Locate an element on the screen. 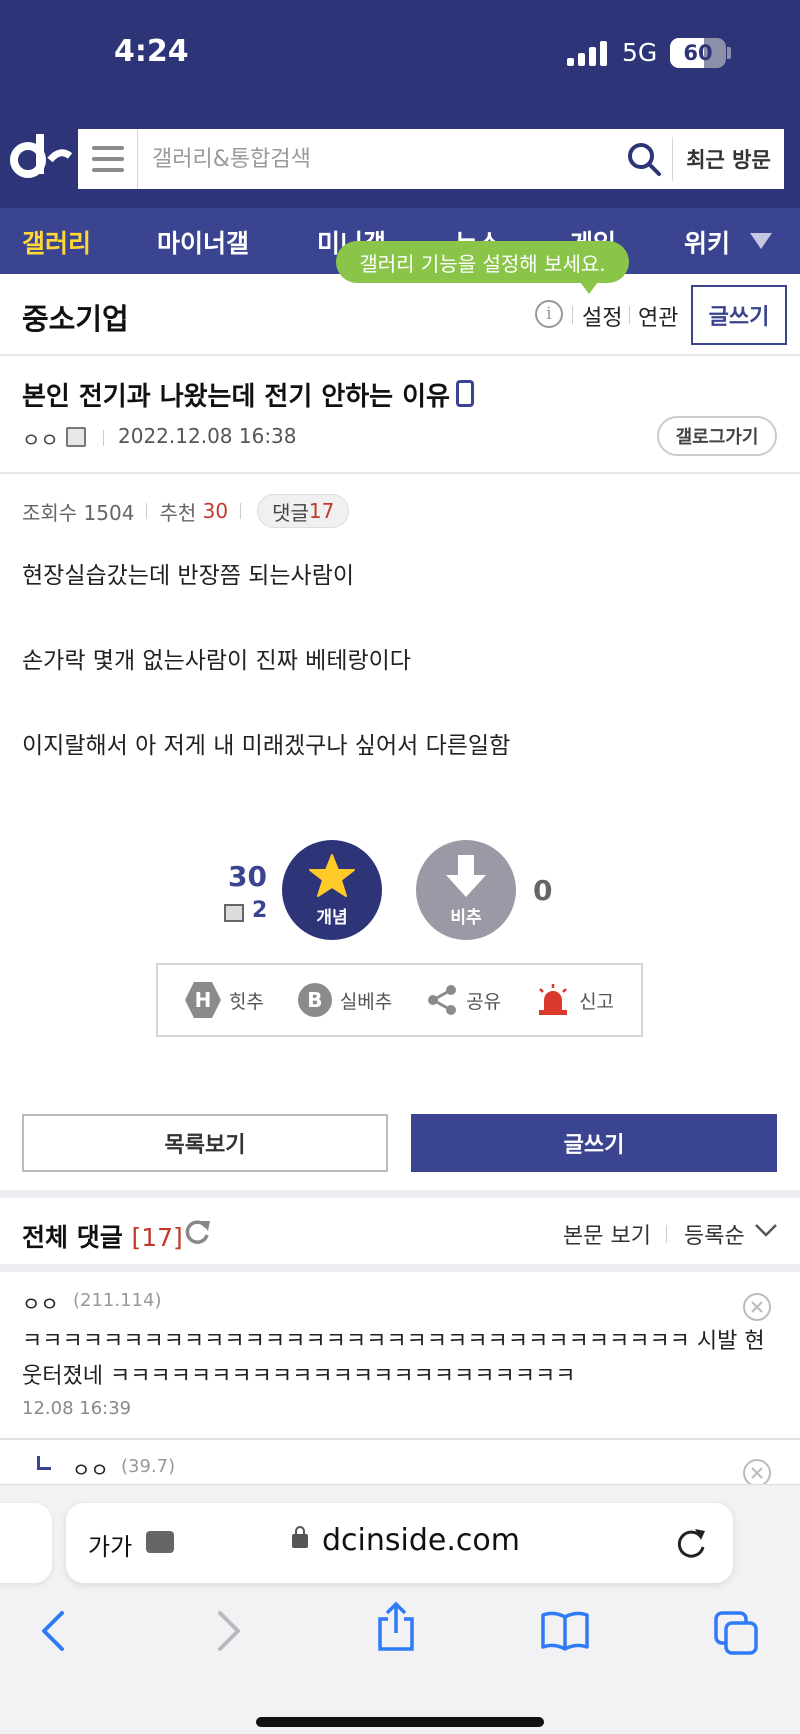 The image size is (800, 1734). gallog-button: 갤로그가기 is located at coordinates (717, 436).